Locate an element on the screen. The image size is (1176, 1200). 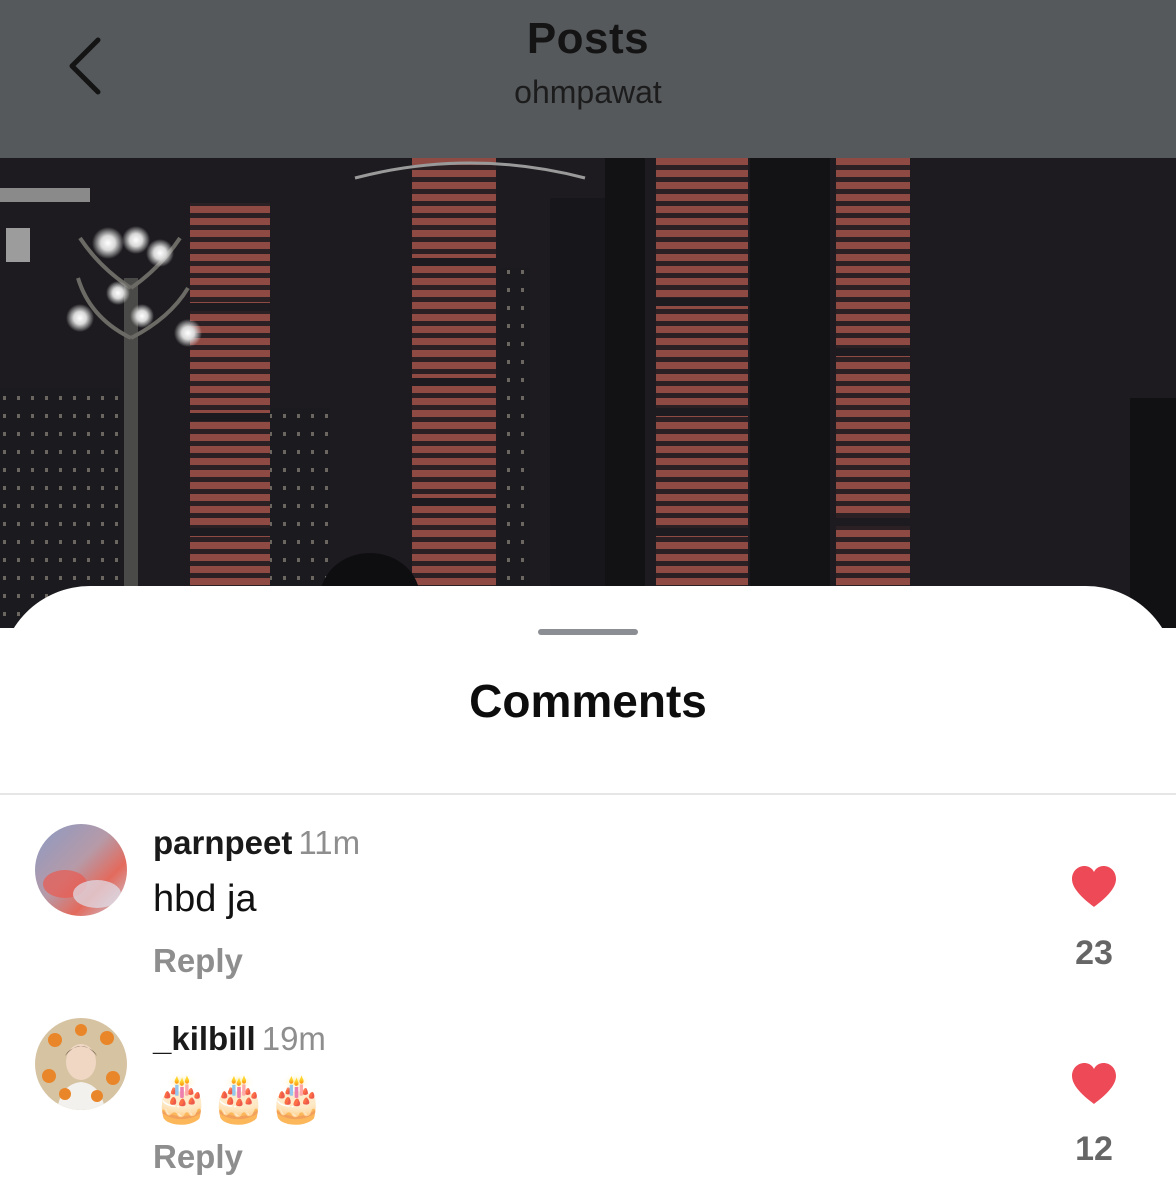
top-nav-bar: Posts ohmpawat is located at coordinates (588, 79).